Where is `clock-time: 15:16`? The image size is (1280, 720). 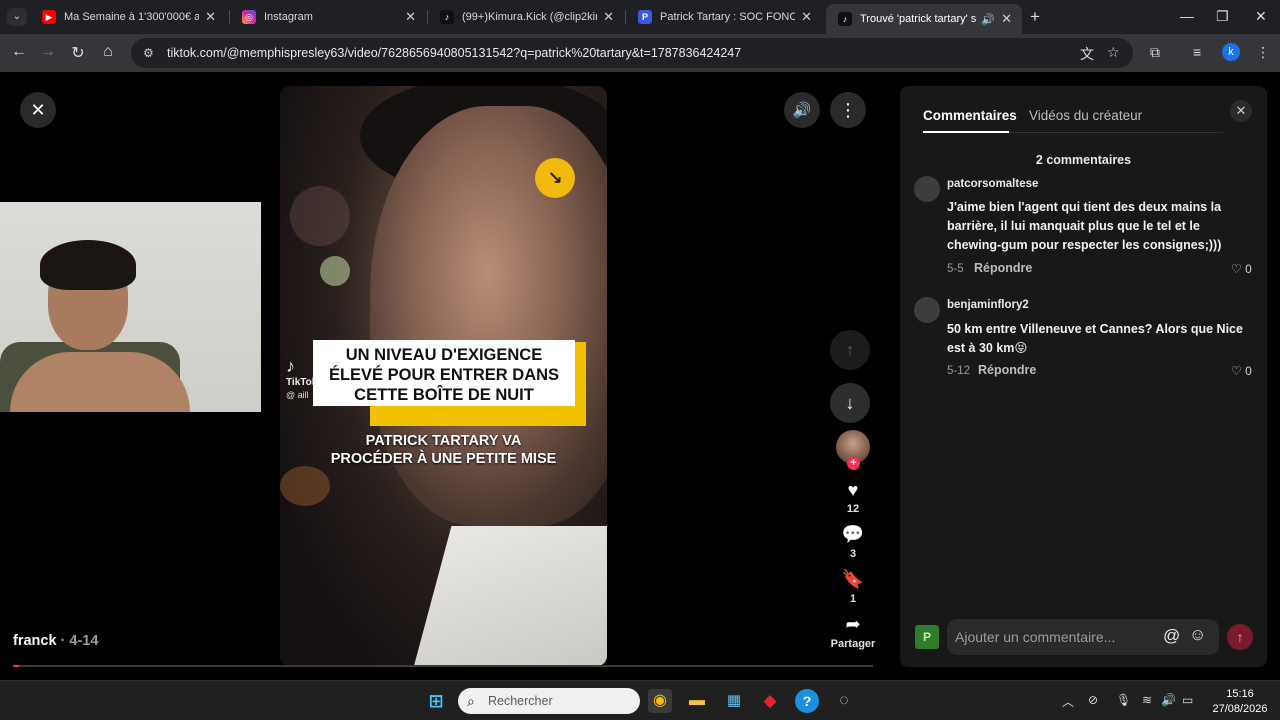
clock-time: 15:16 is located at coordinates (1240, 694).